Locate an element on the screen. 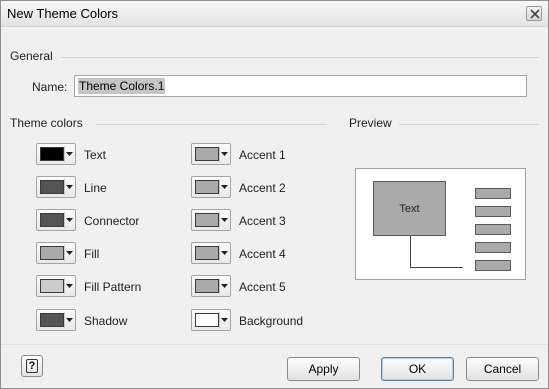  preview-connector-horizontal is located at coordinates (436, 267).